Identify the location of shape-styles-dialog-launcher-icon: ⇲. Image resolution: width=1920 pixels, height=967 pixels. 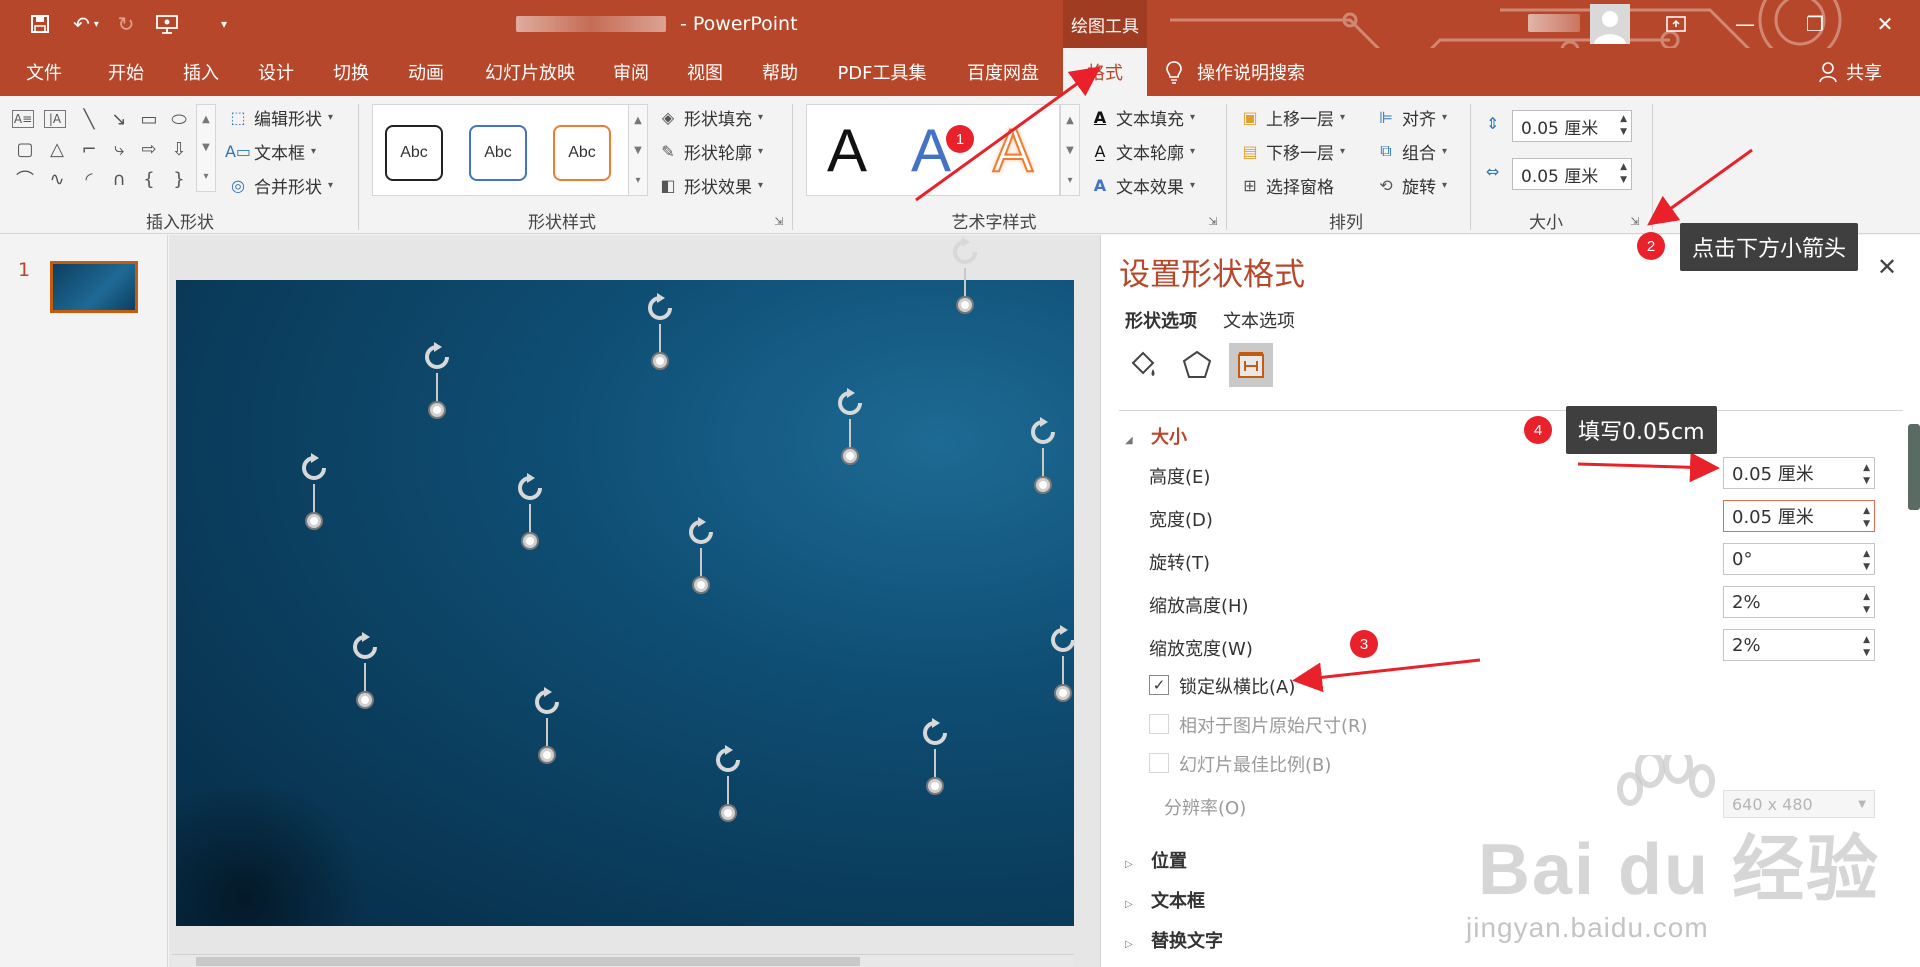
(779, 221).